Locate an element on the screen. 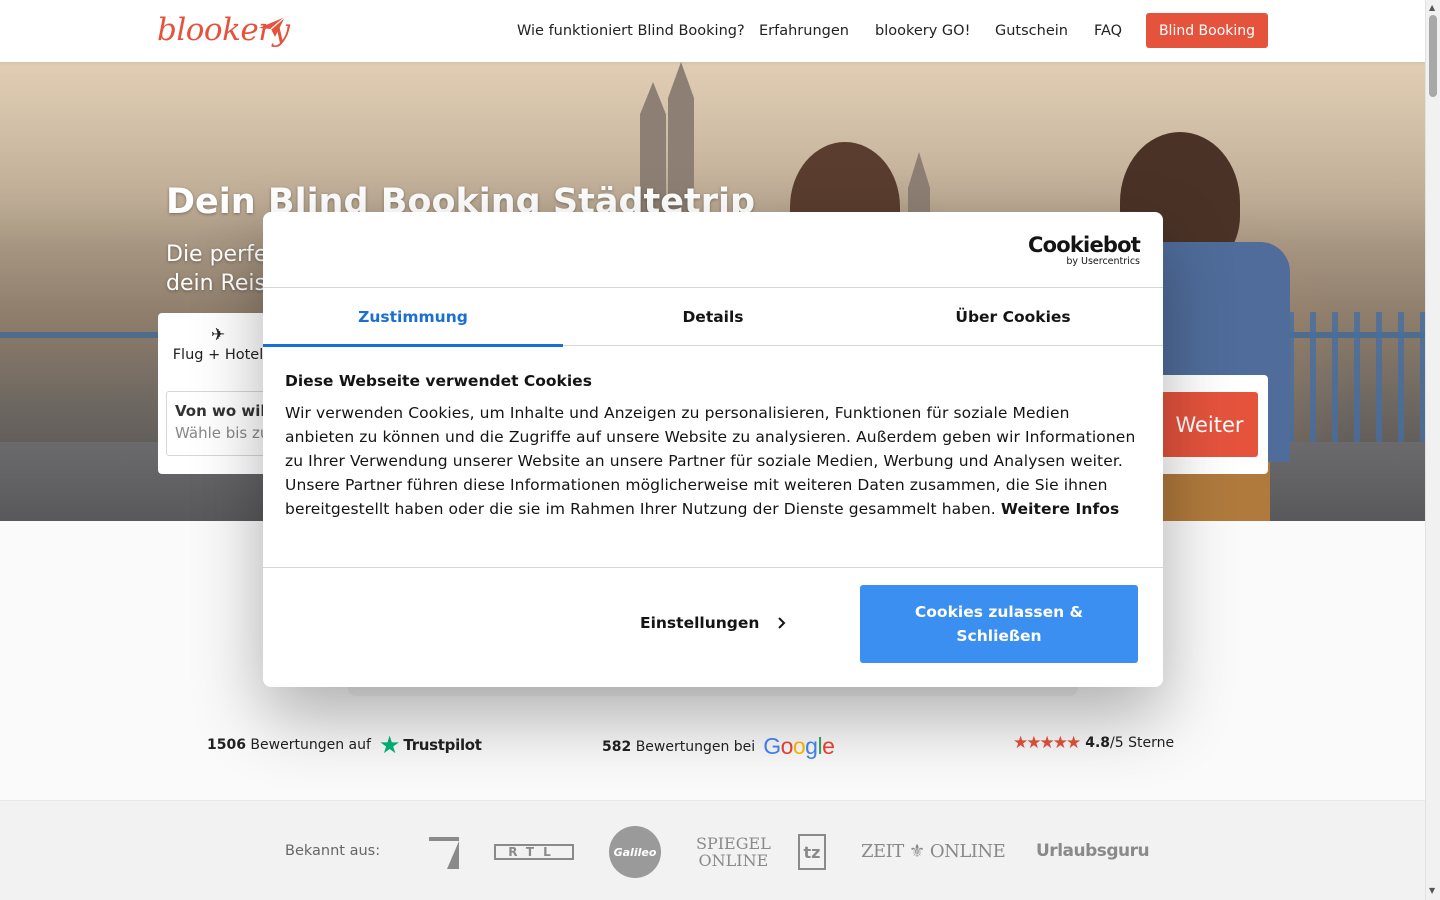  accept-cookies-button: Cookies zulassen & Schließen is located at coordinates (999, 624).